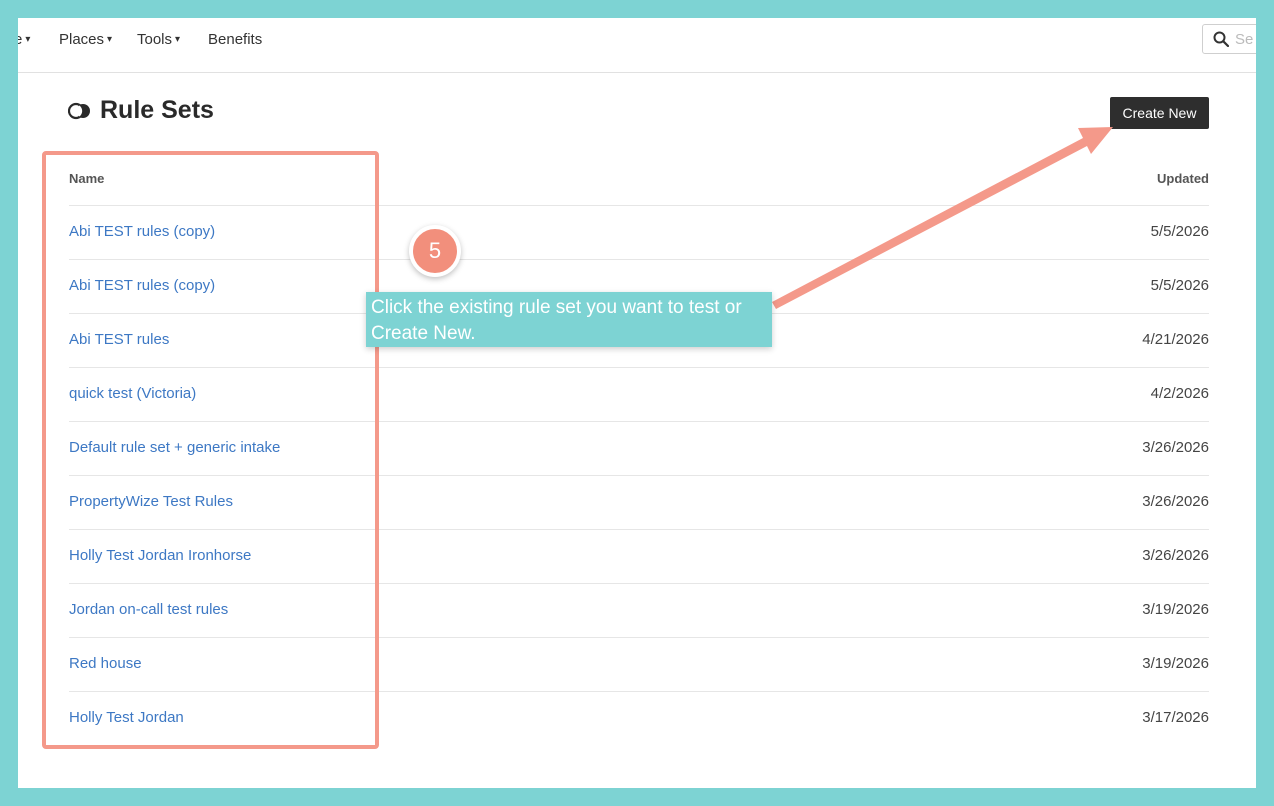 The width and height of the screenshot is (1274, 806). I want to click on rule-set-link: Jordan on-call test rules, so click(148, 609).